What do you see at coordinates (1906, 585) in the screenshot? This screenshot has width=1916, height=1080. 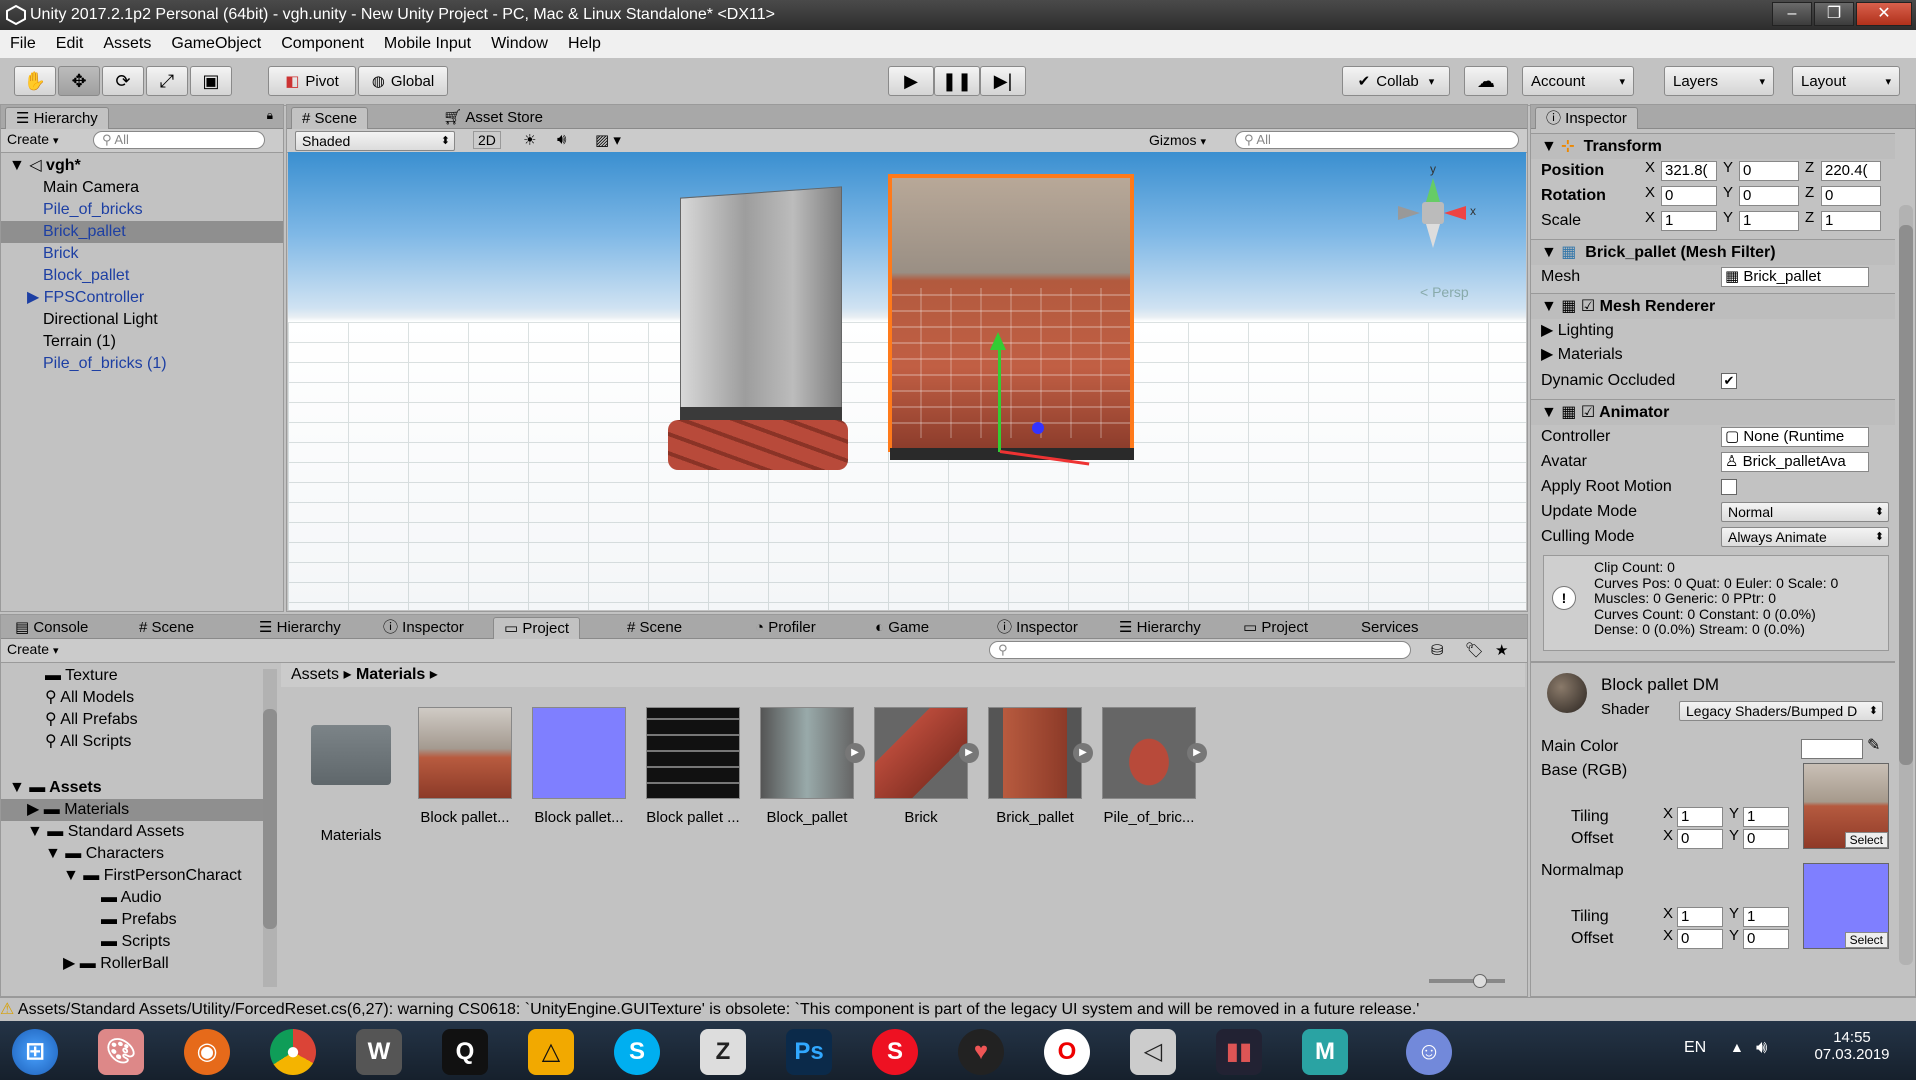 I see `inspector-scrollbar` at bounding box center [1906, 585].